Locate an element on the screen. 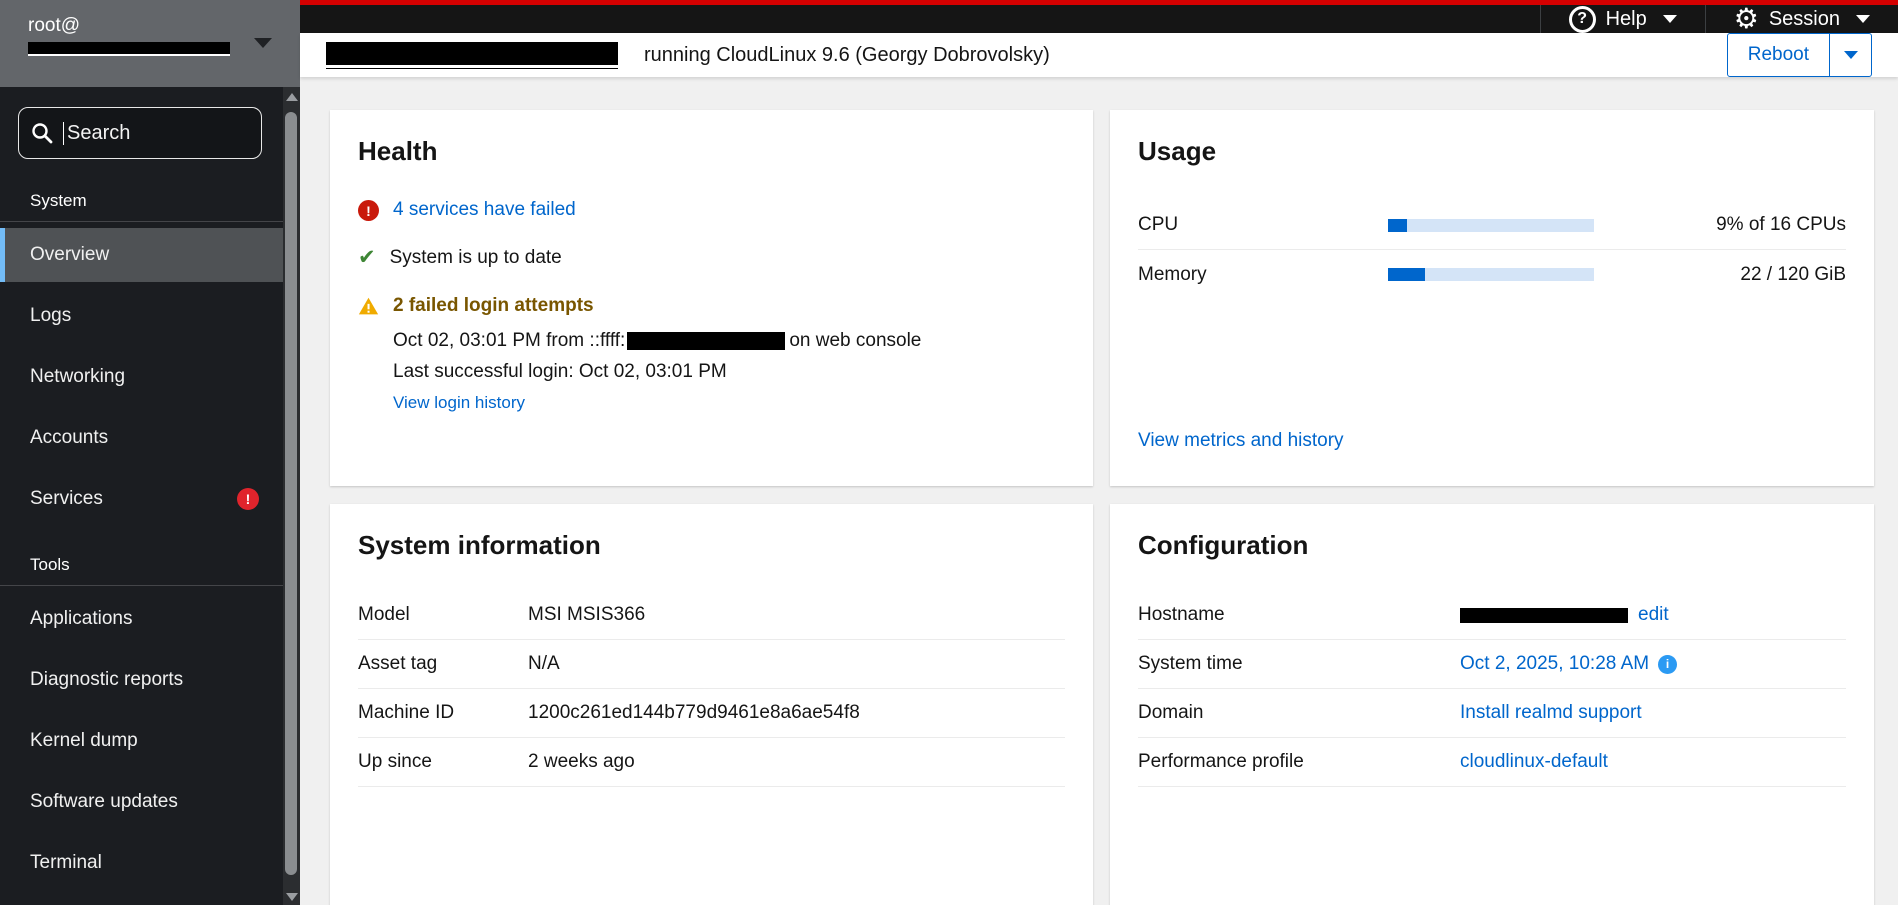 This screenshot has width=1898, height=905. sidebar-item-applications: Applications is located at coordinates (141, 619).